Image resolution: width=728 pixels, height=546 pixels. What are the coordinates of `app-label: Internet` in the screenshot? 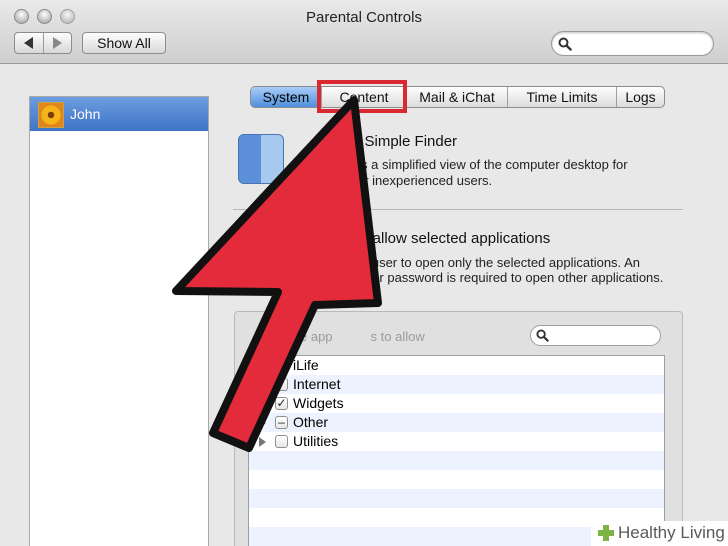 It's located at (317, 384).